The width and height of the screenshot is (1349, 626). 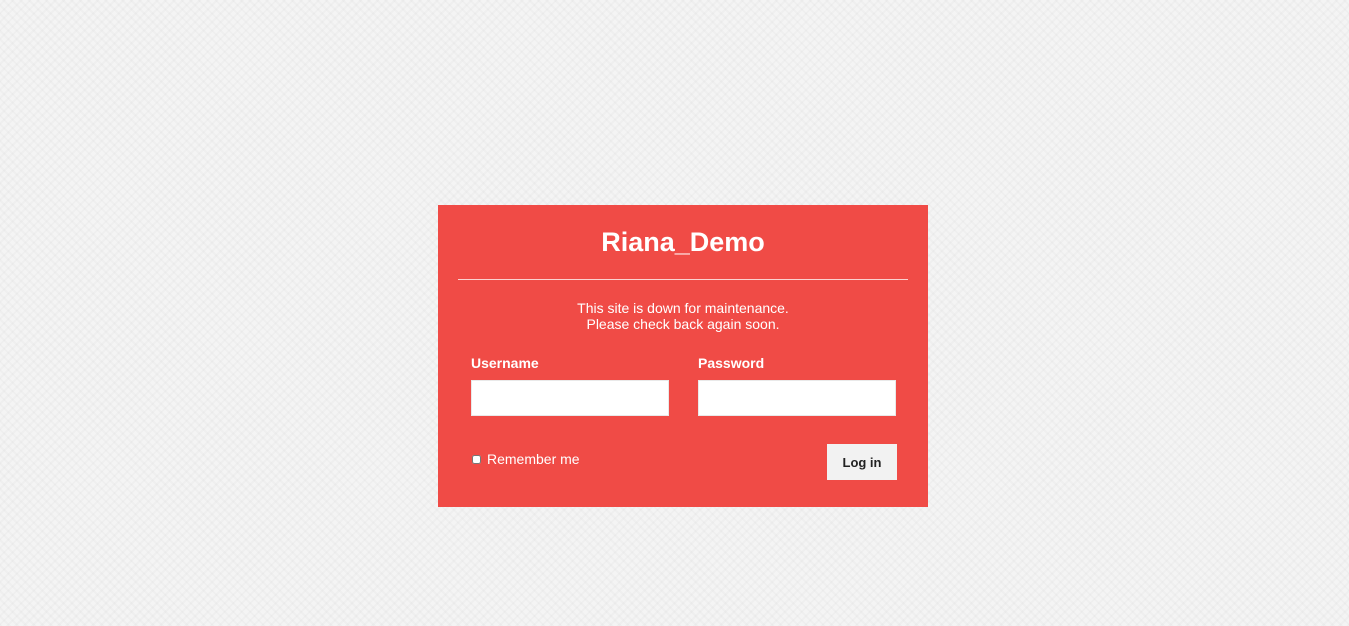 What do you see at coordinates (533, 459) in the screenshot?
I see `remember-me-label: Remember me` at bounding box center [533, 459].